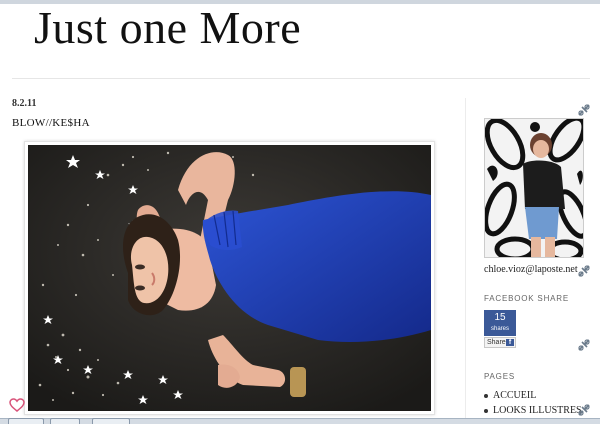 This screenshot has width=600, height=424. Describe the element at coordinates (526, 298) in the screenshot. I see `facebook-share-heading: FACEBOOK SHARE` at that location.